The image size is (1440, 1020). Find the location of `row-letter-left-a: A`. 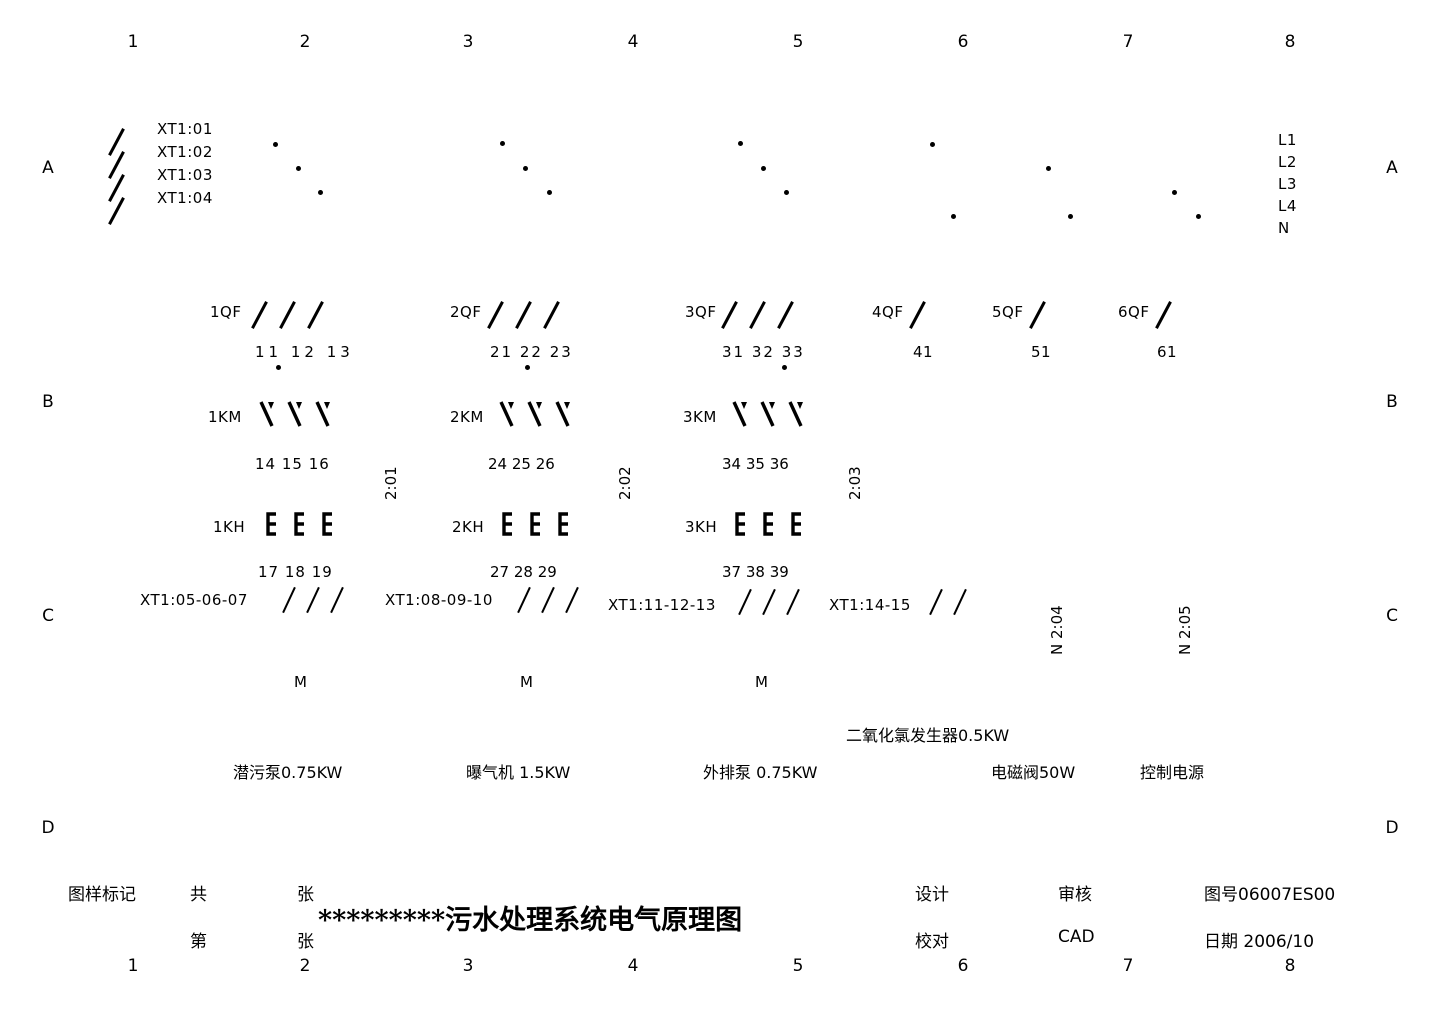

row-letter-left-a: A is located at coordinates (48, 168).